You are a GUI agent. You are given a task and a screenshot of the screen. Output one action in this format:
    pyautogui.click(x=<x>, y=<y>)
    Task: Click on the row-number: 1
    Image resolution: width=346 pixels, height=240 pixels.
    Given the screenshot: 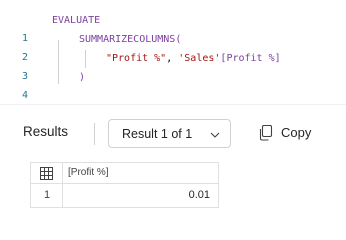 What is the action you would take?
    pyautogui.click(x=47, y=195)
    